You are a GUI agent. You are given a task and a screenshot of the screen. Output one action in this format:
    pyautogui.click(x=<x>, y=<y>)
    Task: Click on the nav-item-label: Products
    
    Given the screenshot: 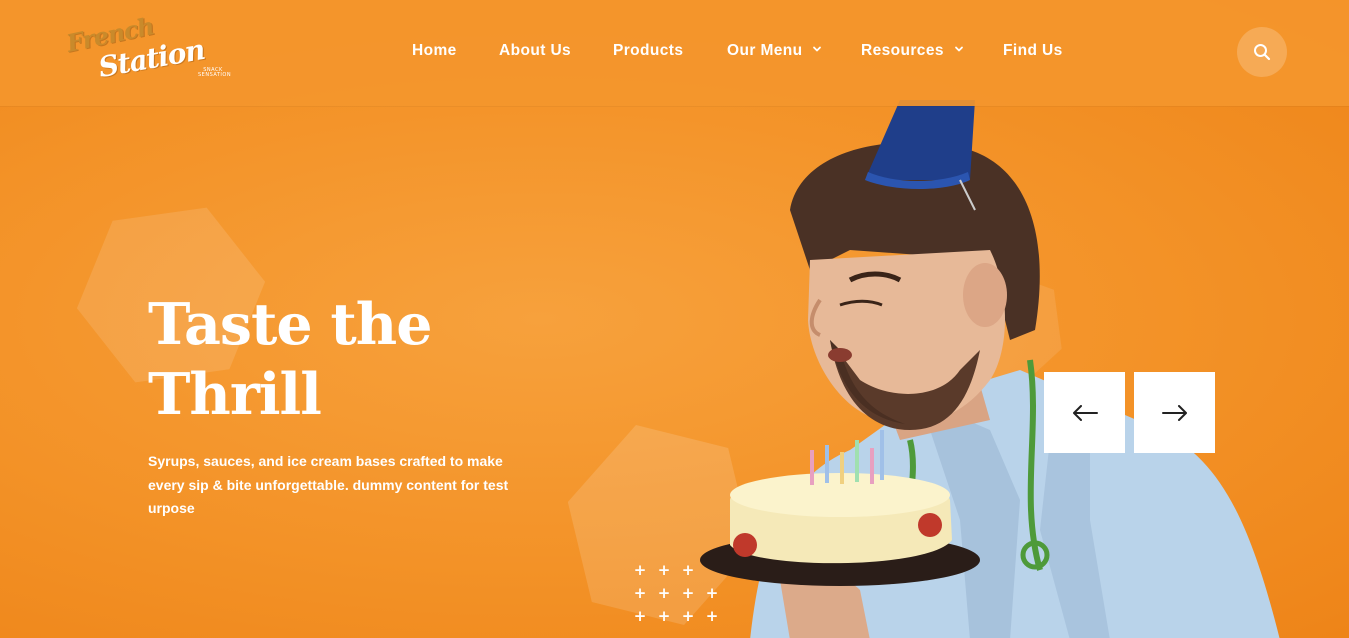 What is the action you would take?
    pyautogui.click(x=648, y=50)
    